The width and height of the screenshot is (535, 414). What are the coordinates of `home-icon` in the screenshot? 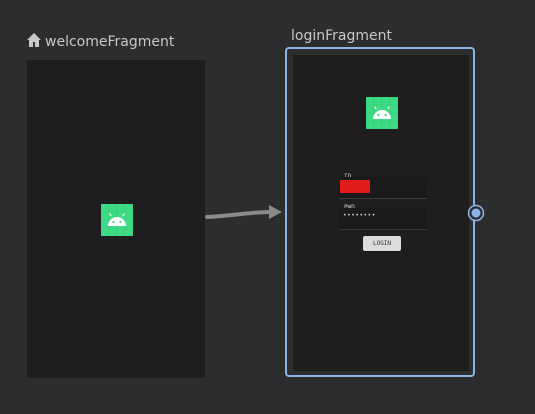 It's located at (34, 40).